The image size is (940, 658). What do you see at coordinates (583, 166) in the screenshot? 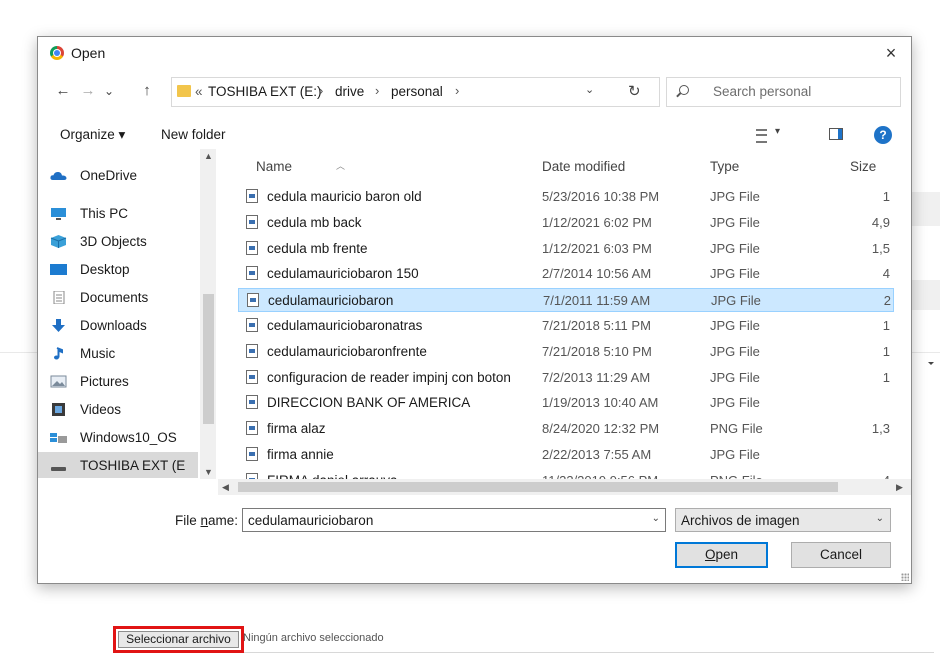
I see `column-header-date: Date modified` at bounding box center [583, 166].